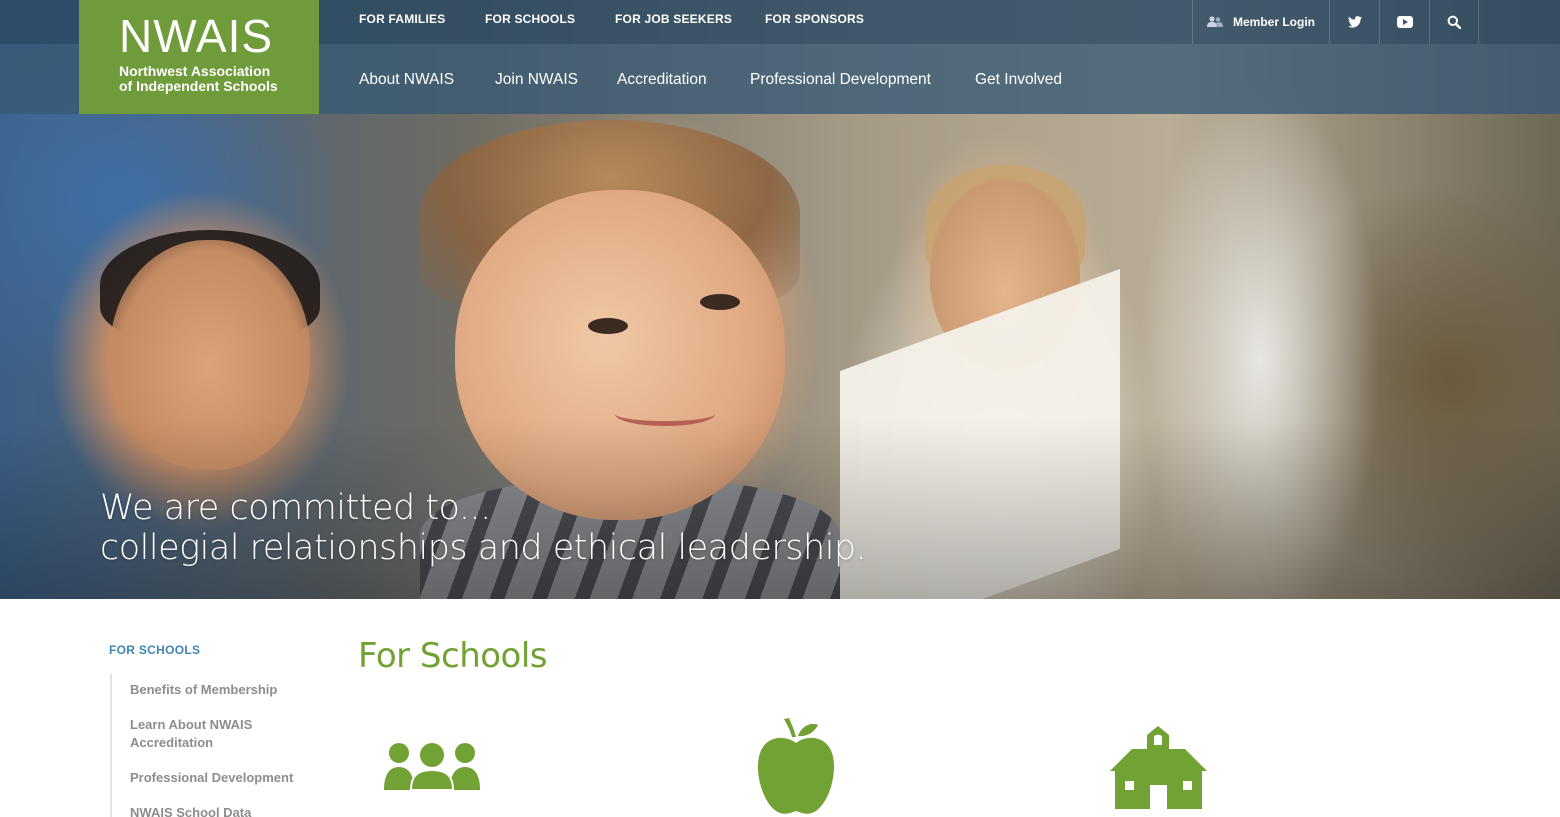 This screenshot has width=1560, height=817. Describe the element at coordinates (220, 778) in the screenshot. I see `sidebar-item-professional-development: Professional Development` at that location.